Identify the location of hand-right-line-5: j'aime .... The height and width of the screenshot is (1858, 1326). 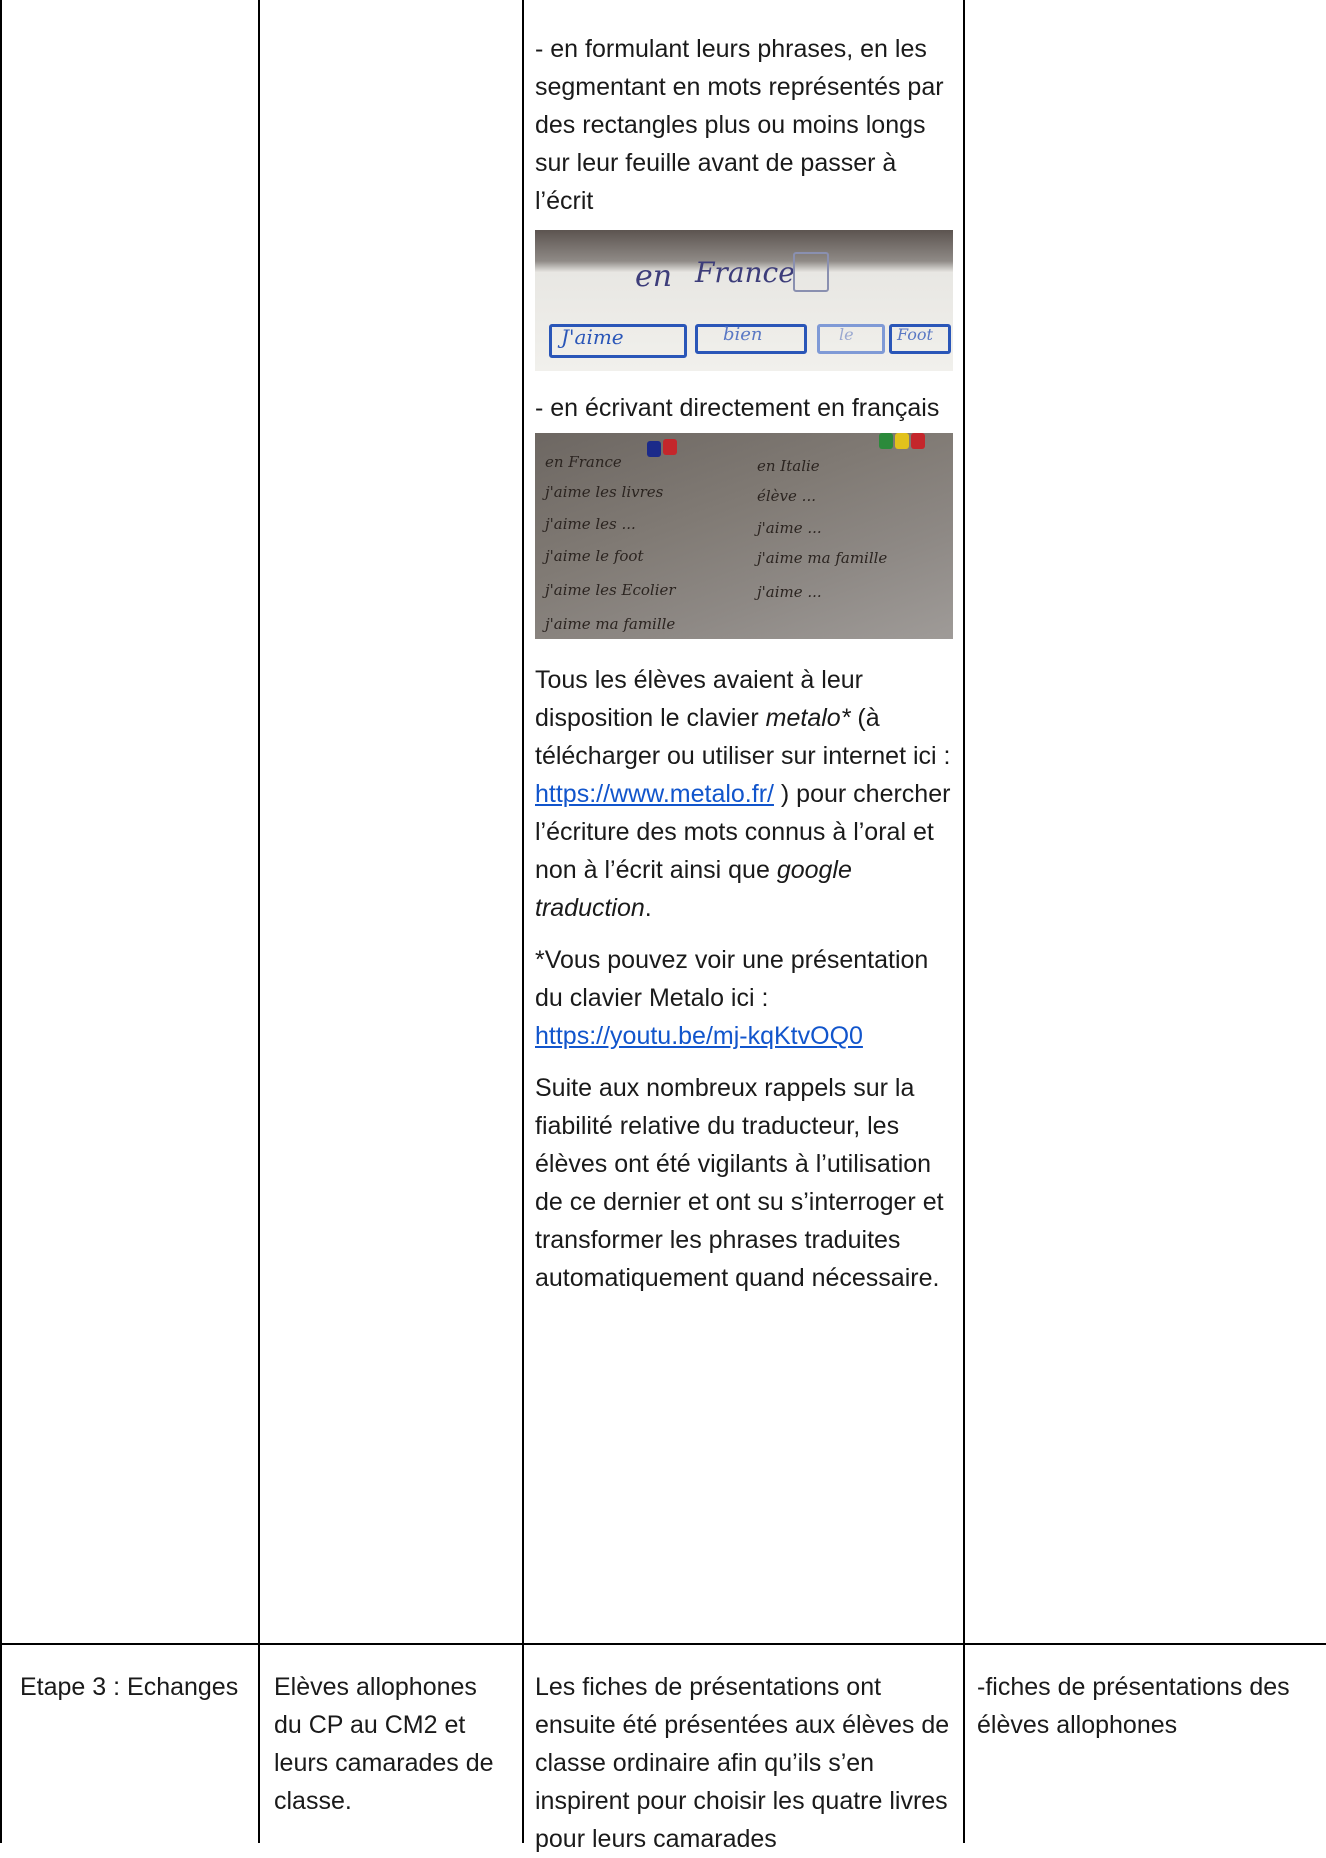
(789, 592).